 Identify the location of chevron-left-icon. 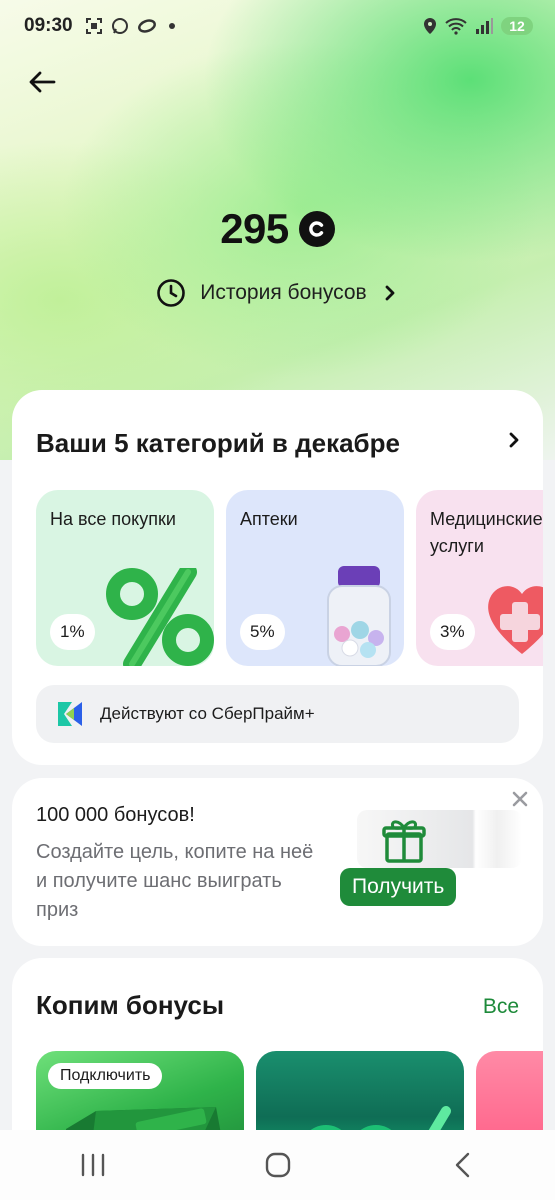
(462, 1165).